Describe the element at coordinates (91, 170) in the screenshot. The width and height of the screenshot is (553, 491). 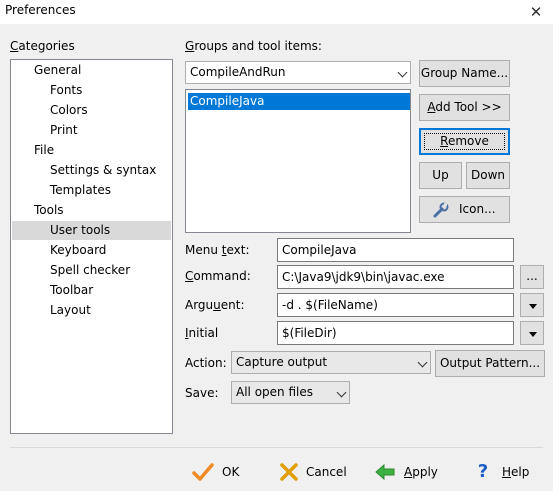
I see `tree-item: Settings & syntax` at that location.